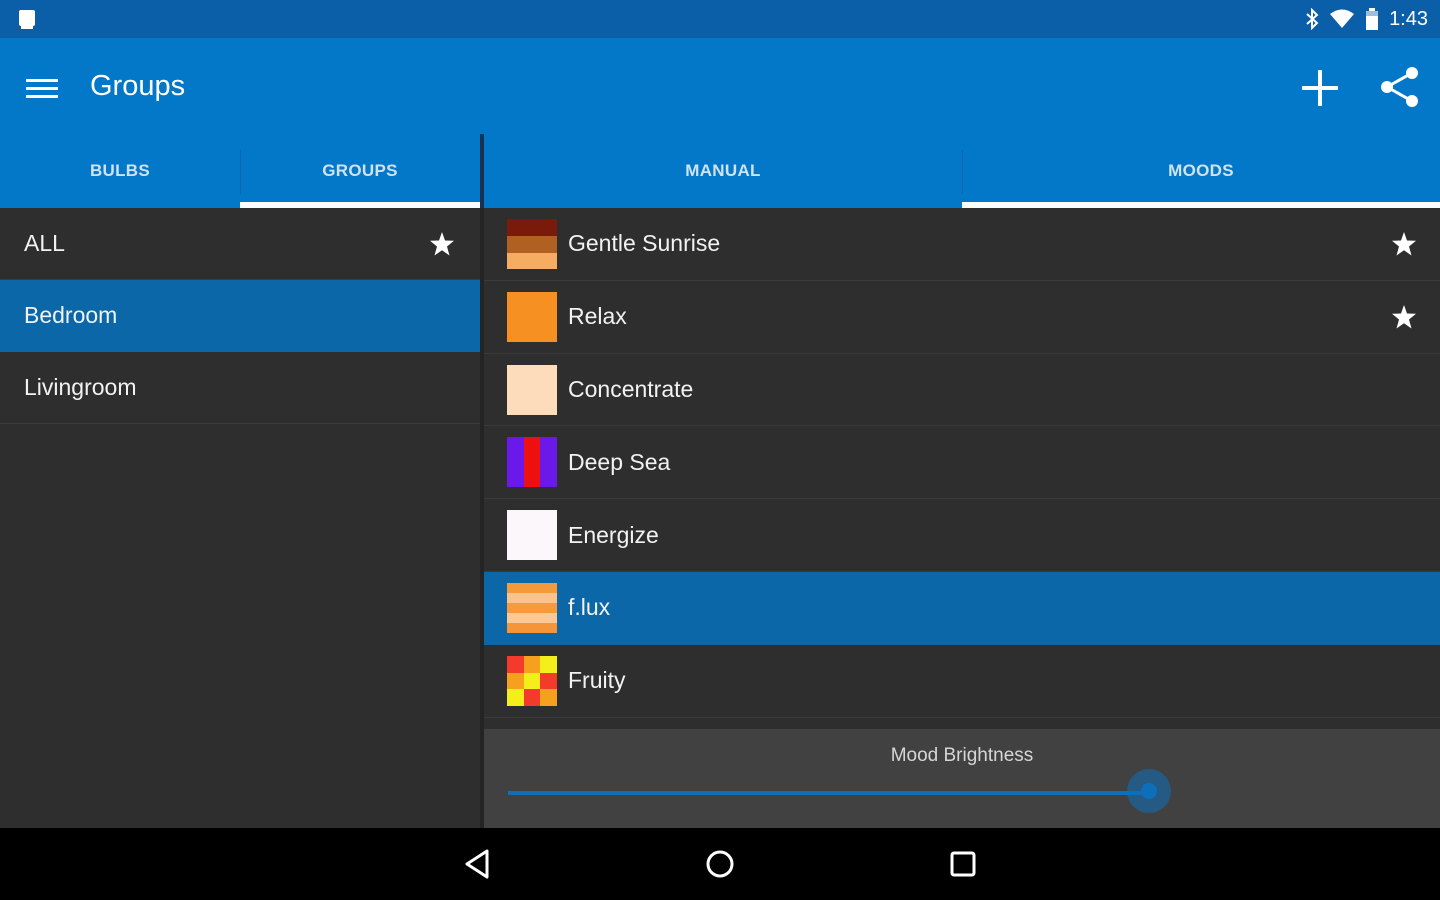  Describe the element at coordinates (240, 244) in the screenshot. I see `group-item-all: ALL` at that location.